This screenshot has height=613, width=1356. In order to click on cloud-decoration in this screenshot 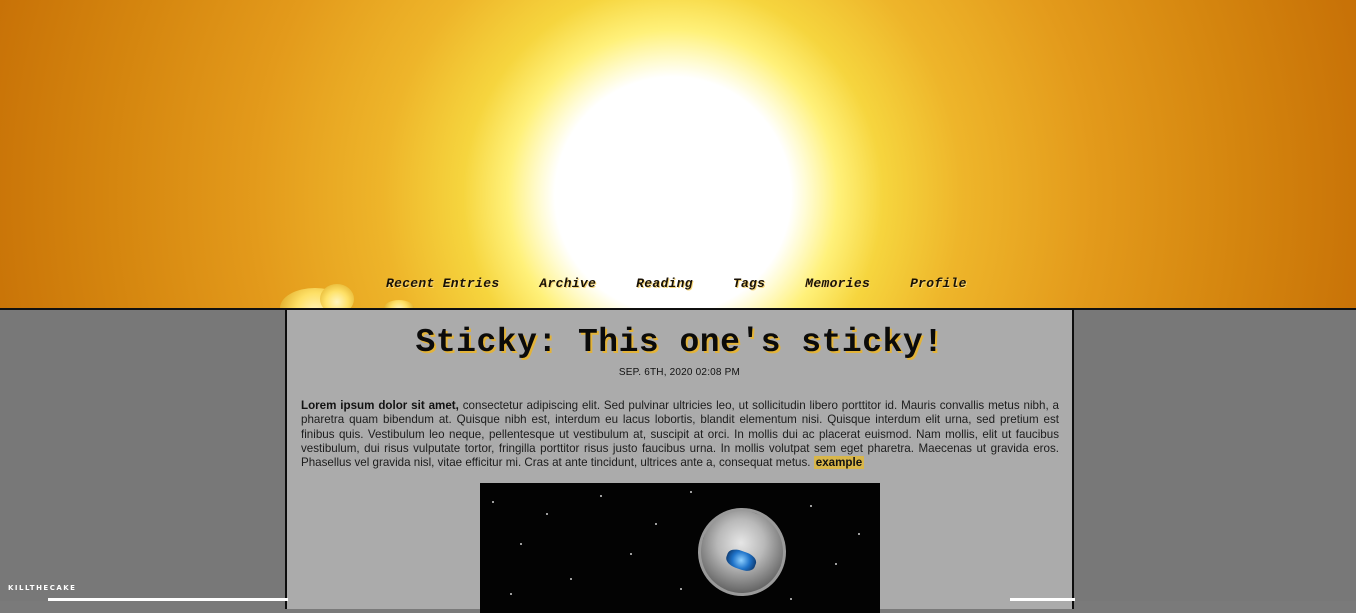, I will do `click(337, 296)`.